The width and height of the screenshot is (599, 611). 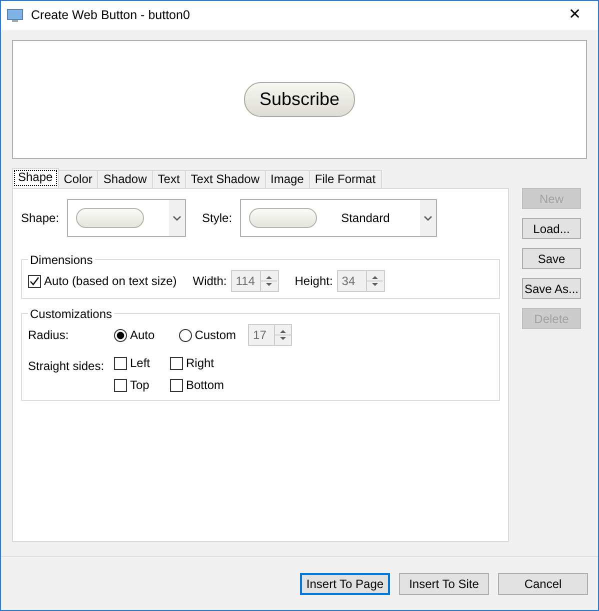 What do you see at coordinates (142, 335) in the screenshot?
I see `radio-label: Auto` at bounding box center [142, 335].